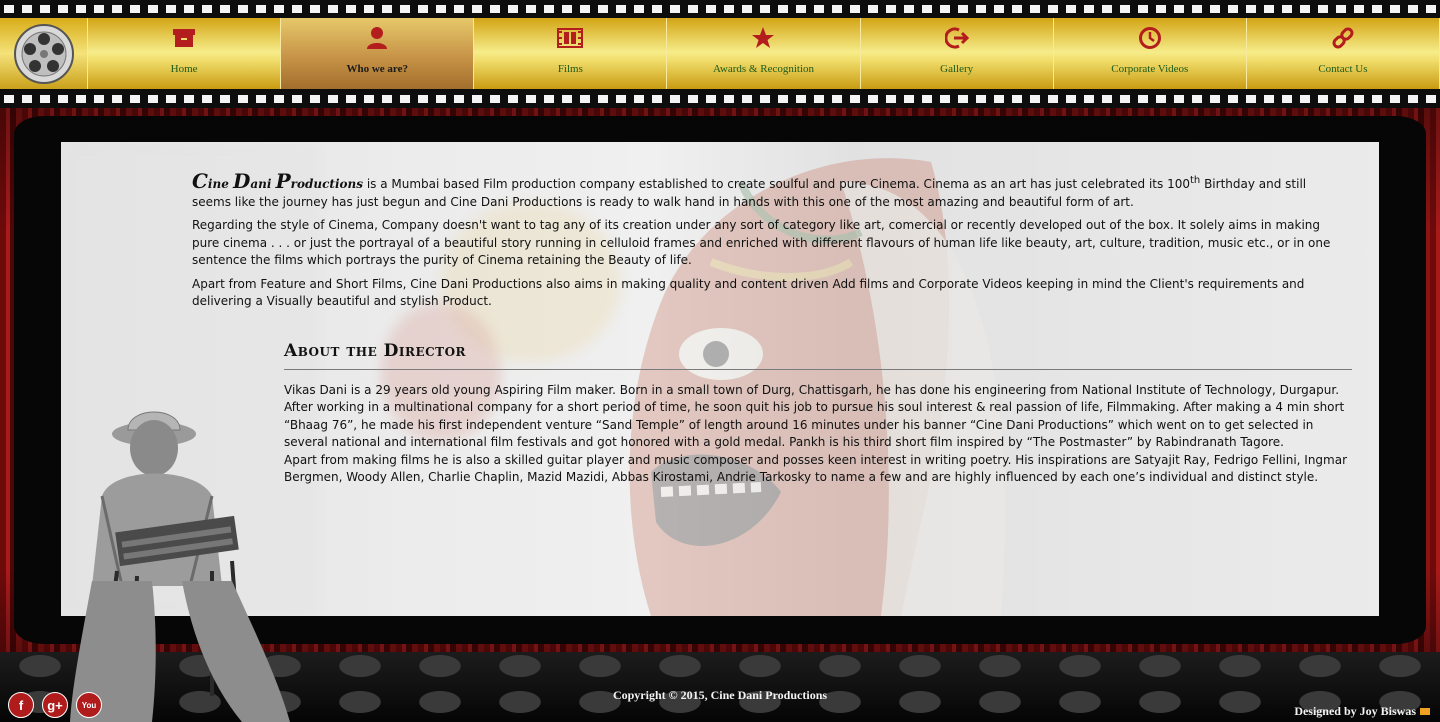  I want to click on film-reel-logo, so click(44, 53).